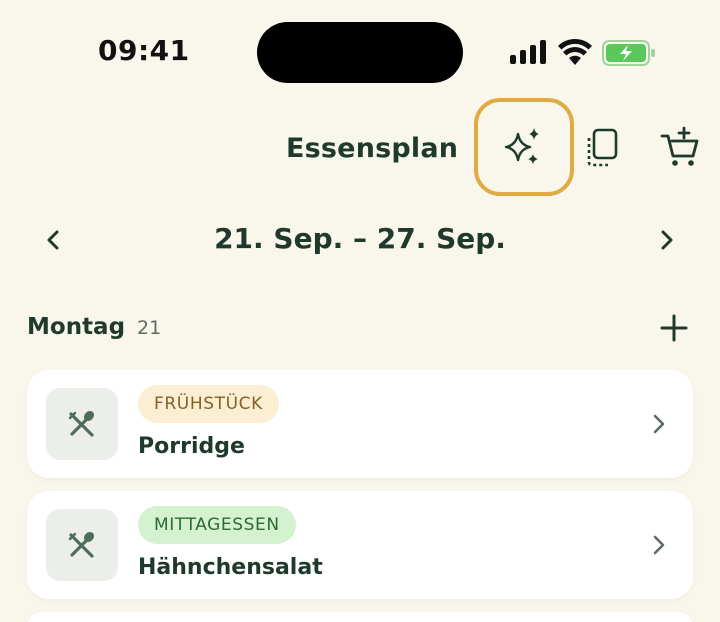 Image resolution: width=720 pixels, height=622 pixels. What do you see at coordinates (217, 525) in the screenshot?
I see `meal-type-badge: MITTAGESSEN` at bounding box center [217, 525].